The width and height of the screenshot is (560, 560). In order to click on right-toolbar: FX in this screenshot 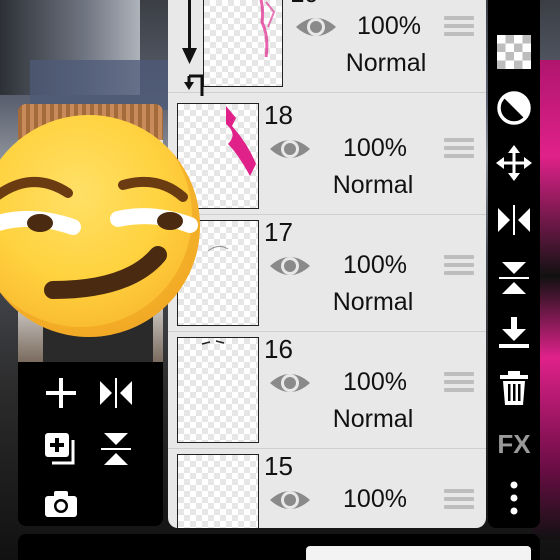, I will do `click(514, 264)`.